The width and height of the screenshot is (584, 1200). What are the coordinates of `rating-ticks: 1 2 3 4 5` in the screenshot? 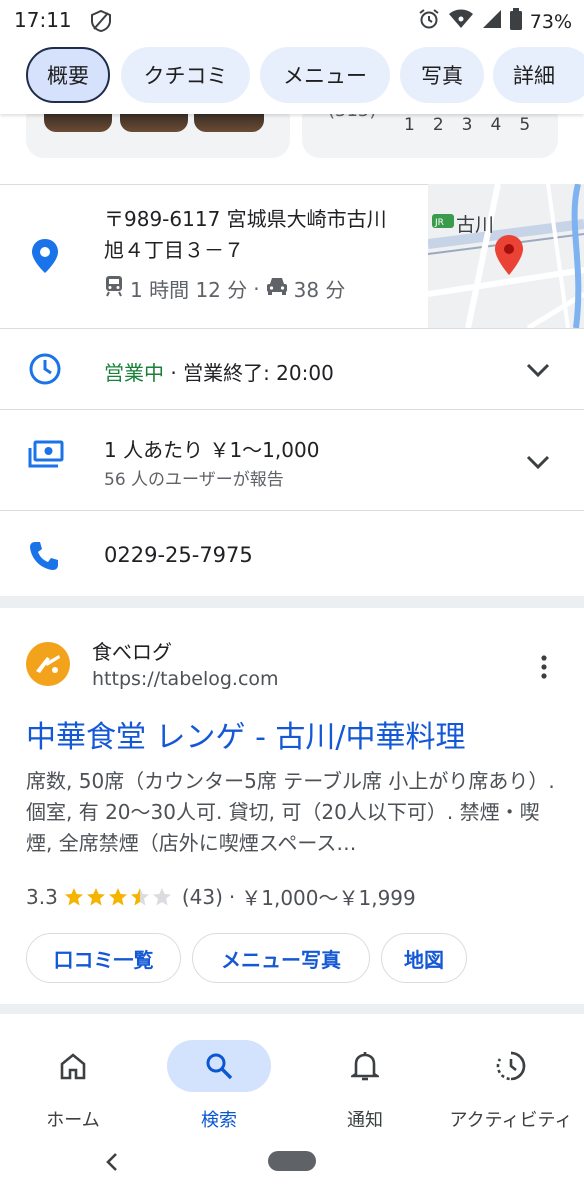 It's located at (467, 125).